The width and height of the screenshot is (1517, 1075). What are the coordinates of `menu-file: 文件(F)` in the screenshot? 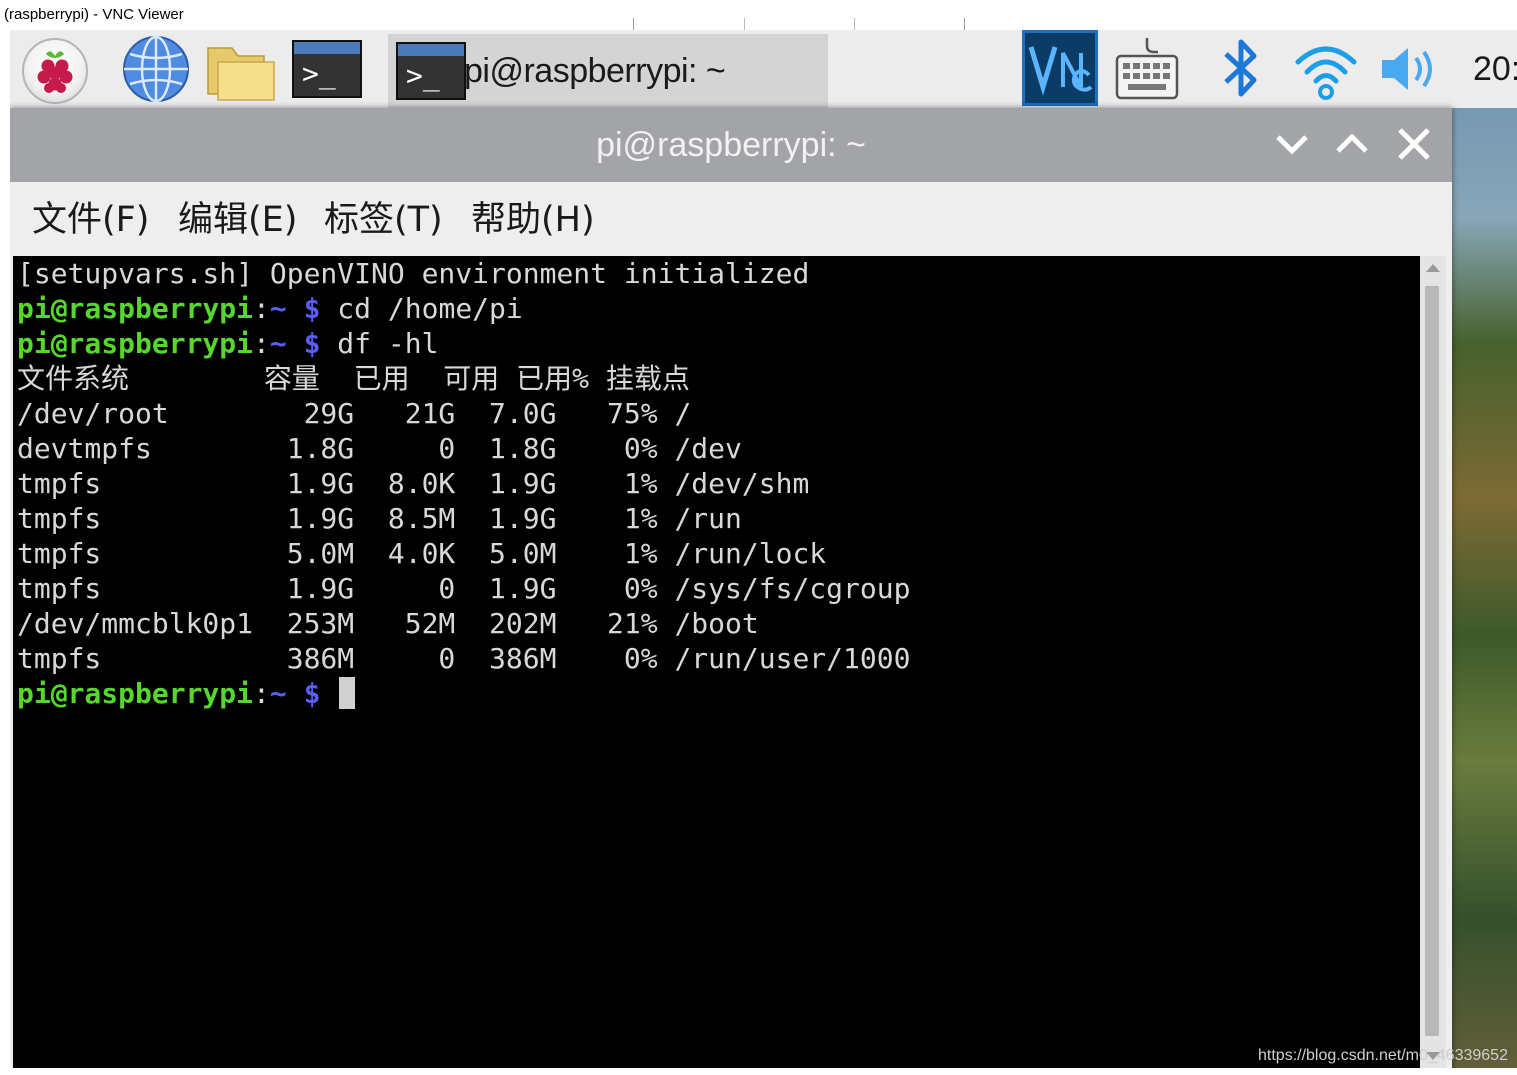 It's located at (90, 220).